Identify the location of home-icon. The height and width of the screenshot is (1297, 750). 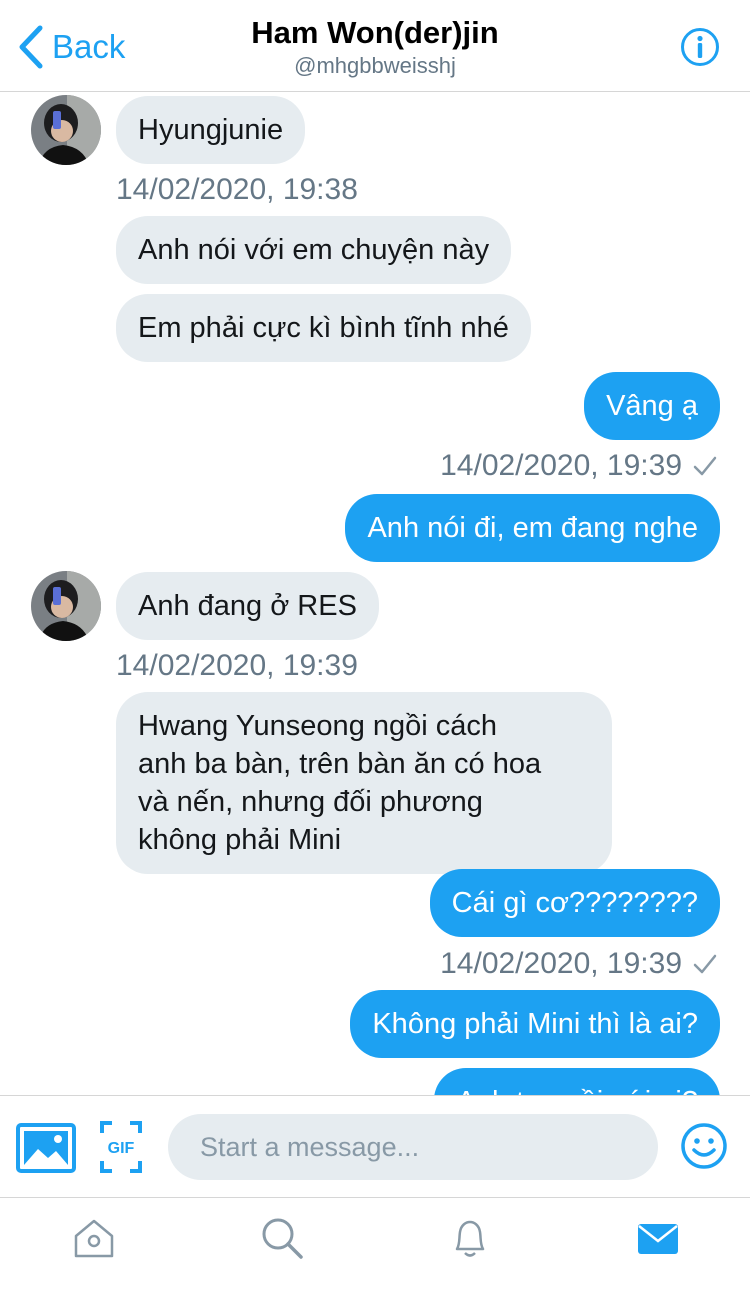
(94, 1238).